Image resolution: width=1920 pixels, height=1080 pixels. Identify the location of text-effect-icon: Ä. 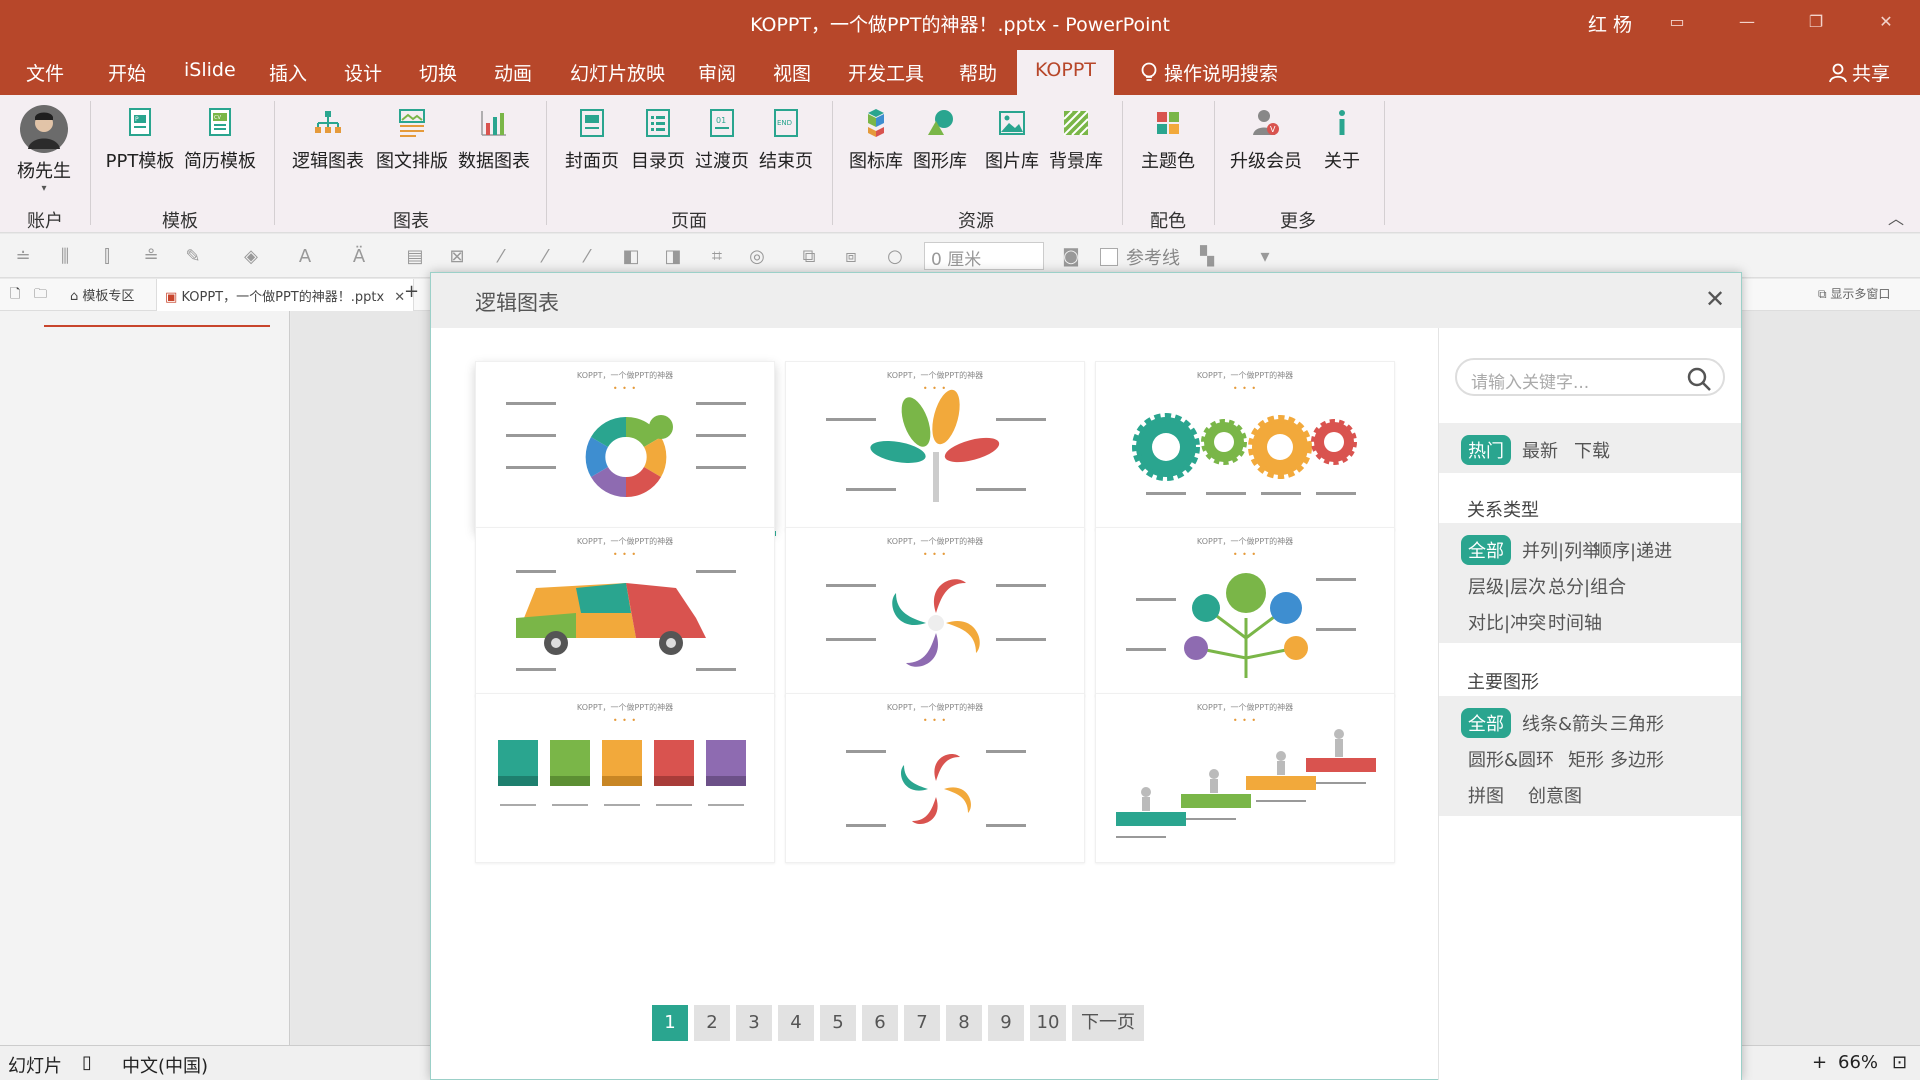
(359, 257).